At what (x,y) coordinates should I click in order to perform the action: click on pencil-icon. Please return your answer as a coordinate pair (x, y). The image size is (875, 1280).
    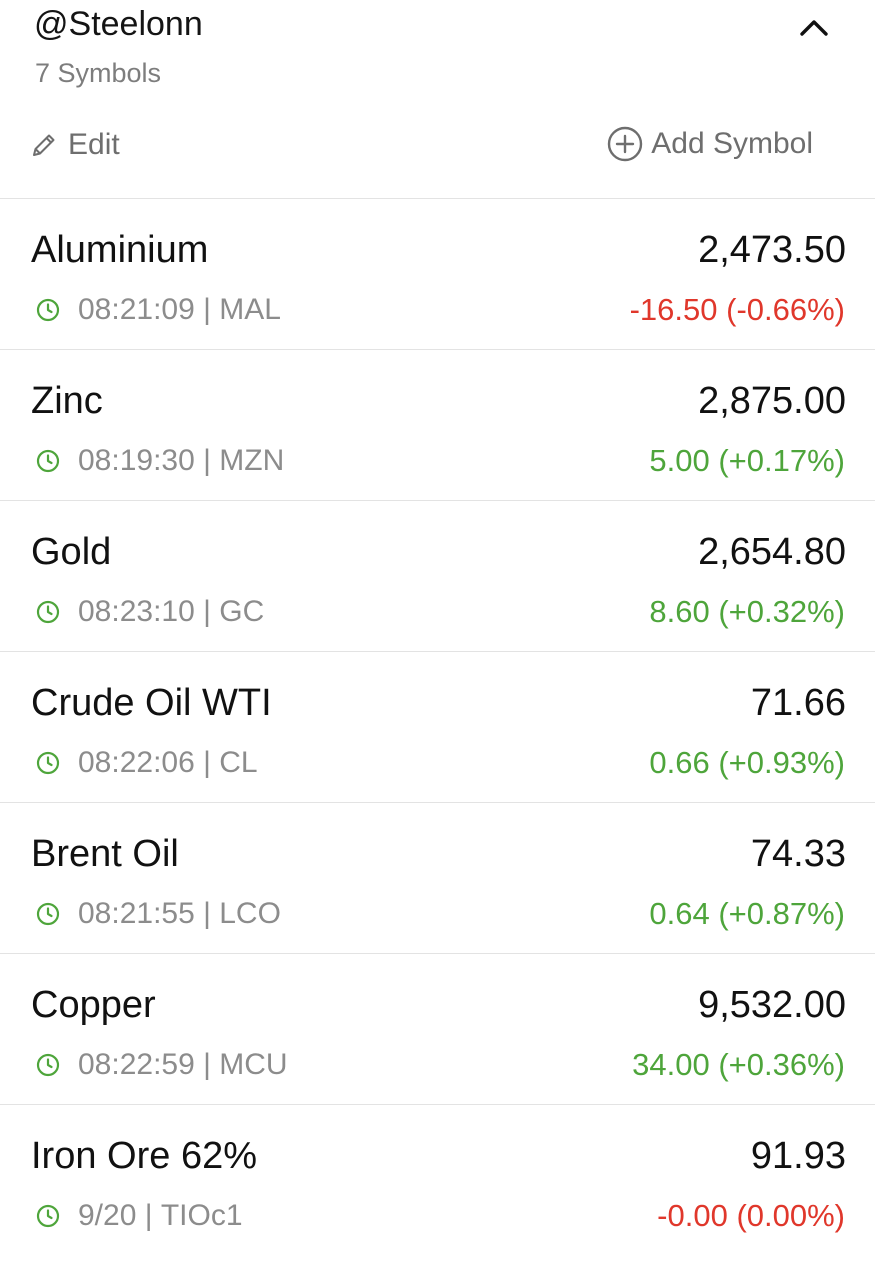
    Looking at the image, I should click on (44, 145).